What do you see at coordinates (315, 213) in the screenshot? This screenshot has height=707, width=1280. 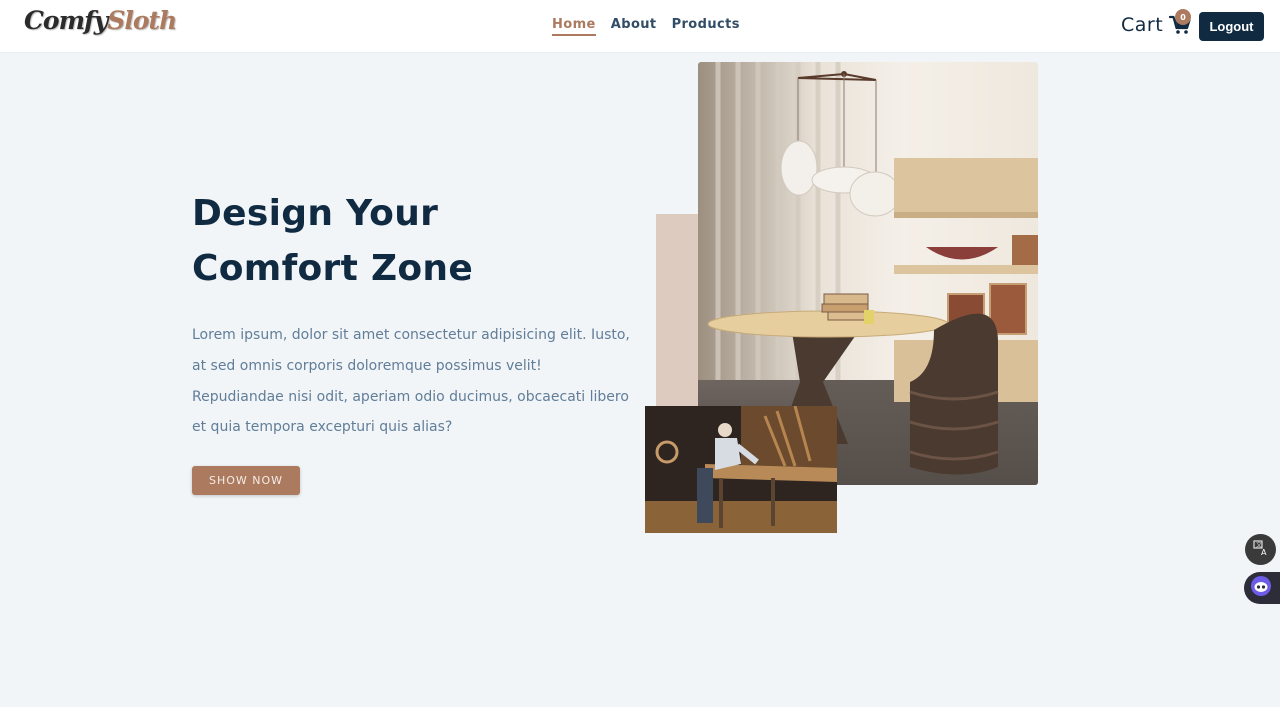 I see `hero-title-line1: Design Your` at bounding box center [315, 213].